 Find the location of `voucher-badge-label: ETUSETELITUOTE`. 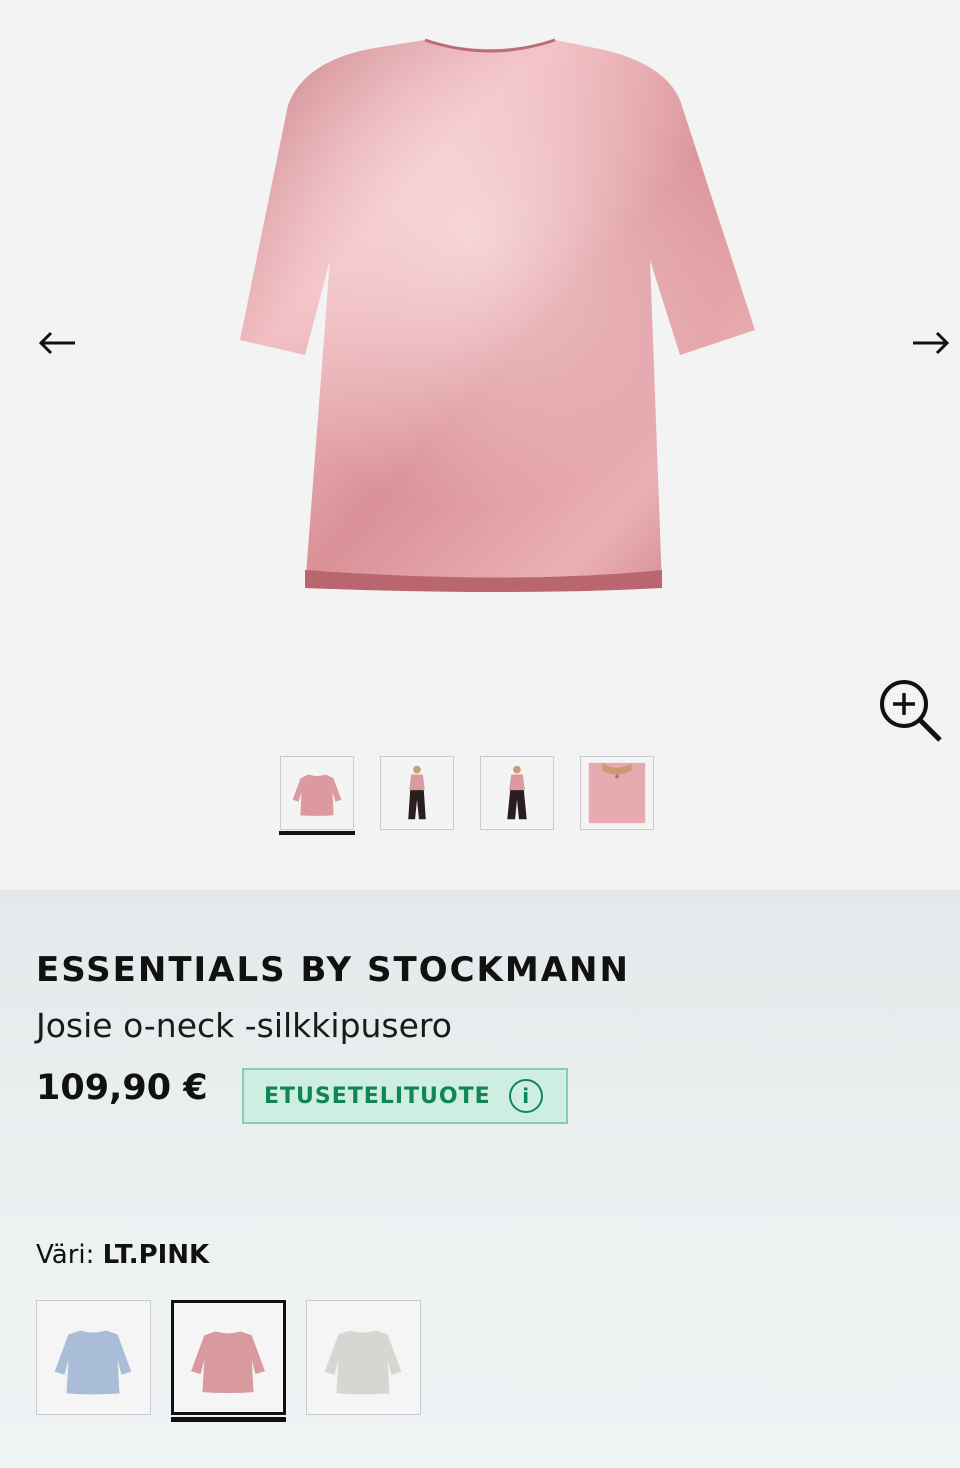

voucher-badge-label: ETUSETELITUOTE is located at coordinates (377, 1096).